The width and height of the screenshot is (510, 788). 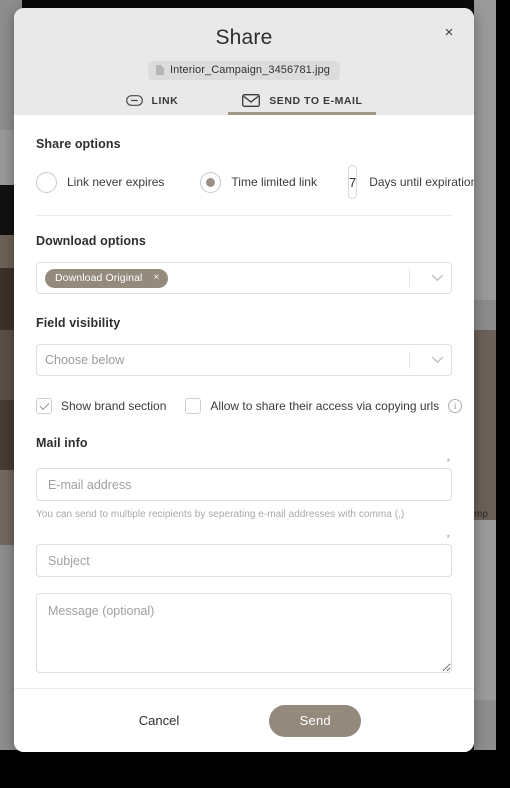 I want to click on background-clipped-text: mp, so click(x=481, y=514).